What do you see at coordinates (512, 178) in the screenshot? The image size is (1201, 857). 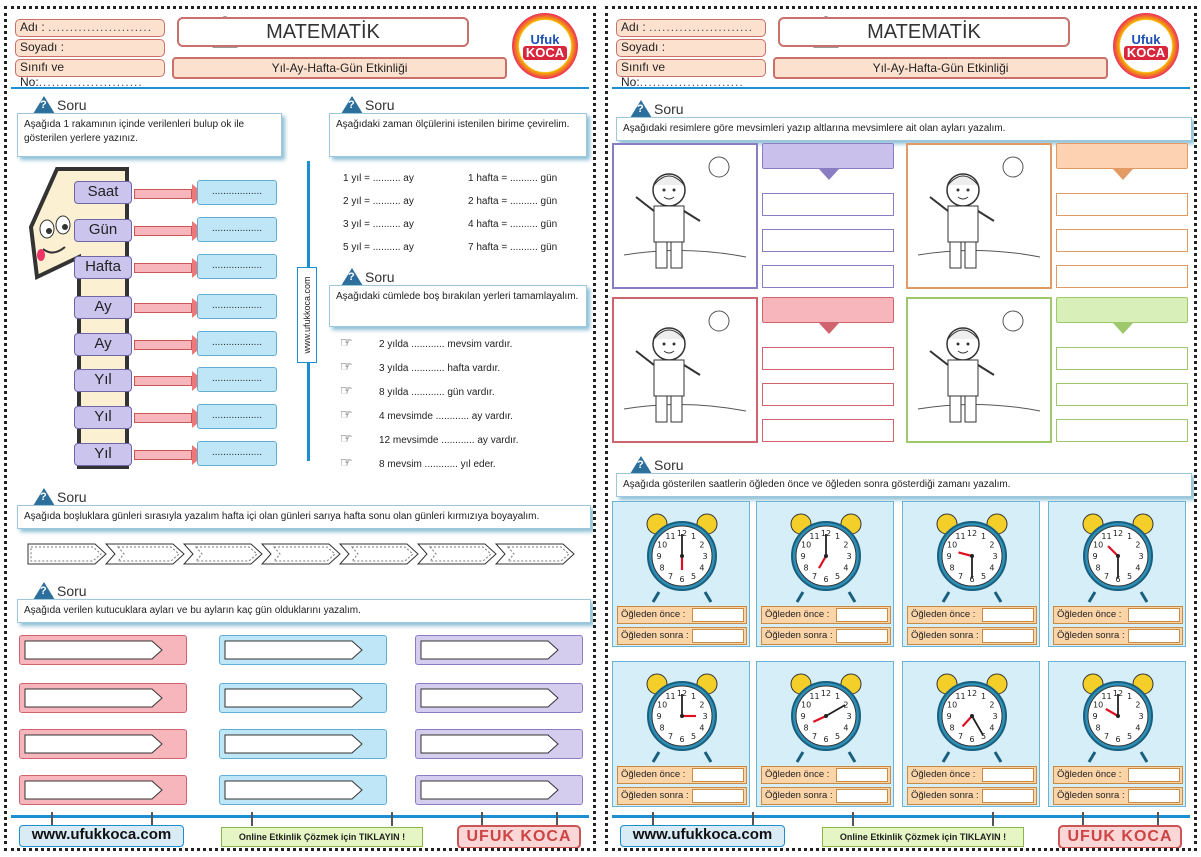 I see `conversion-item: 1 hafta = .......... gün` at bounding box center [512, 178].